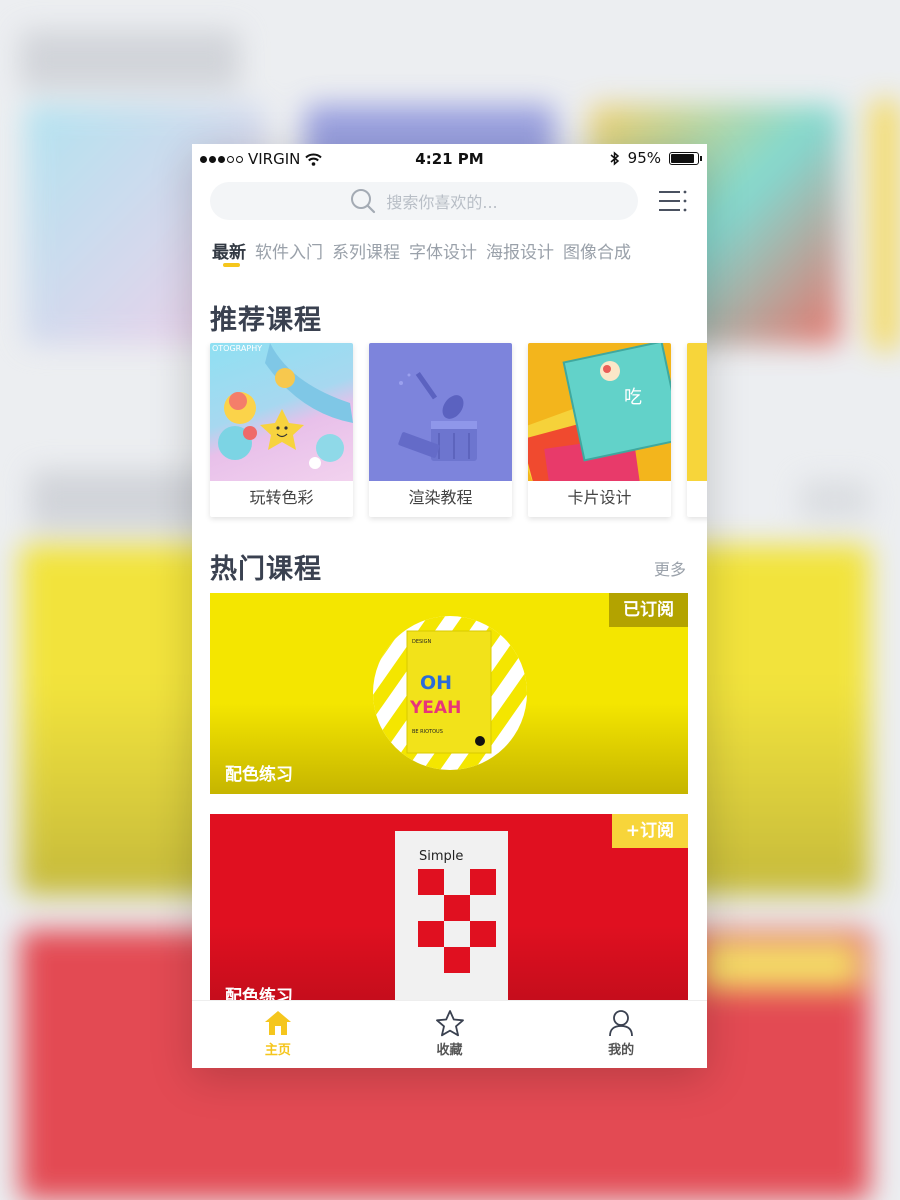 This screenshot has width=900, height=1200. What do you see at coordinates (449, 907) in the screenshot?
I see `hot-course-card: Simple +订阅 配色练习` at bounding box center [449, 907].